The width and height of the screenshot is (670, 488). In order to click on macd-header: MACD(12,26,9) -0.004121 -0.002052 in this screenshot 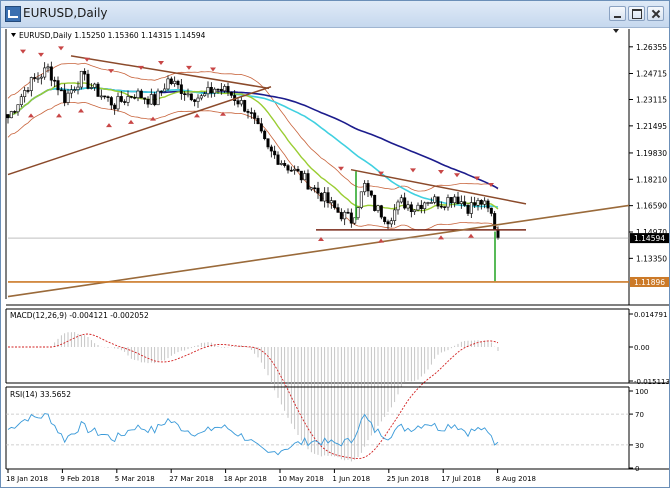, I will do `click(79, 315)`.